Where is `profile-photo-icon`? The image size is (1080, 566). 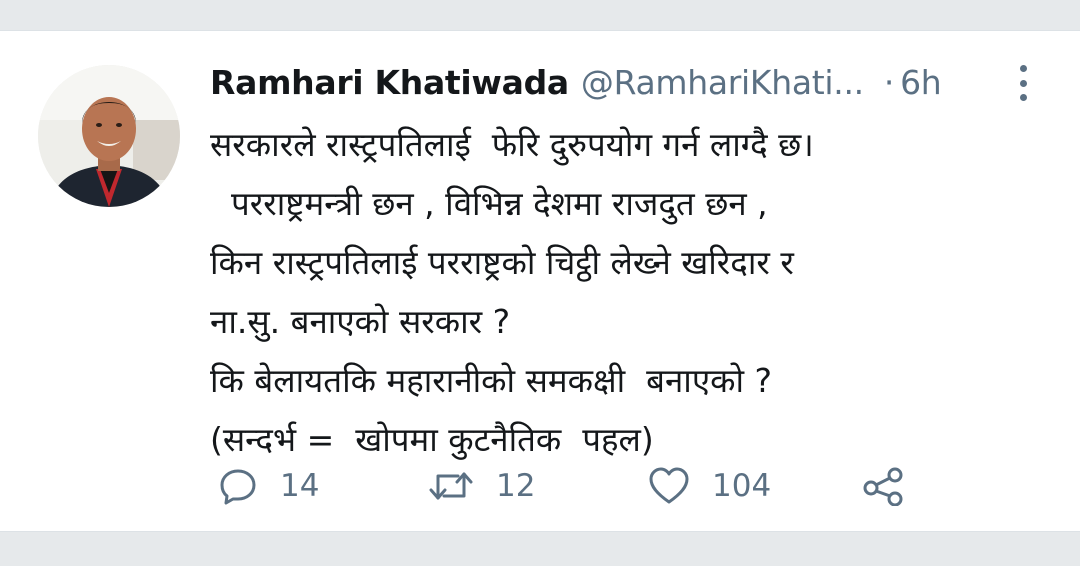 profile-photo-icon is located at coordinates (109, 136).